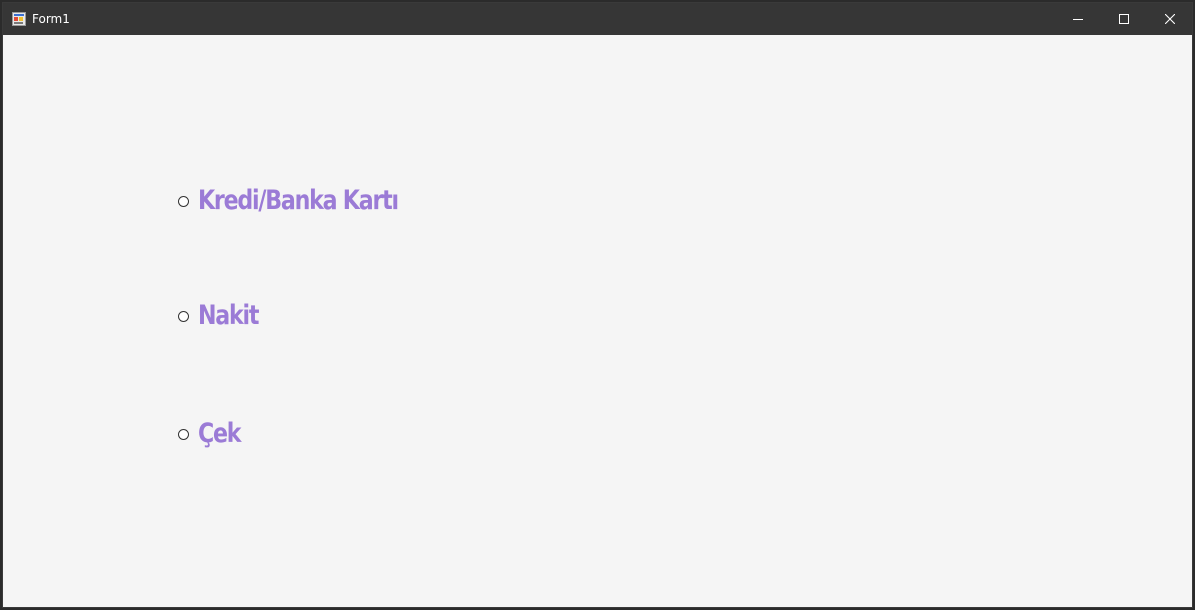  I want to click on radio-nakit: Nakit, so click(224, 316).